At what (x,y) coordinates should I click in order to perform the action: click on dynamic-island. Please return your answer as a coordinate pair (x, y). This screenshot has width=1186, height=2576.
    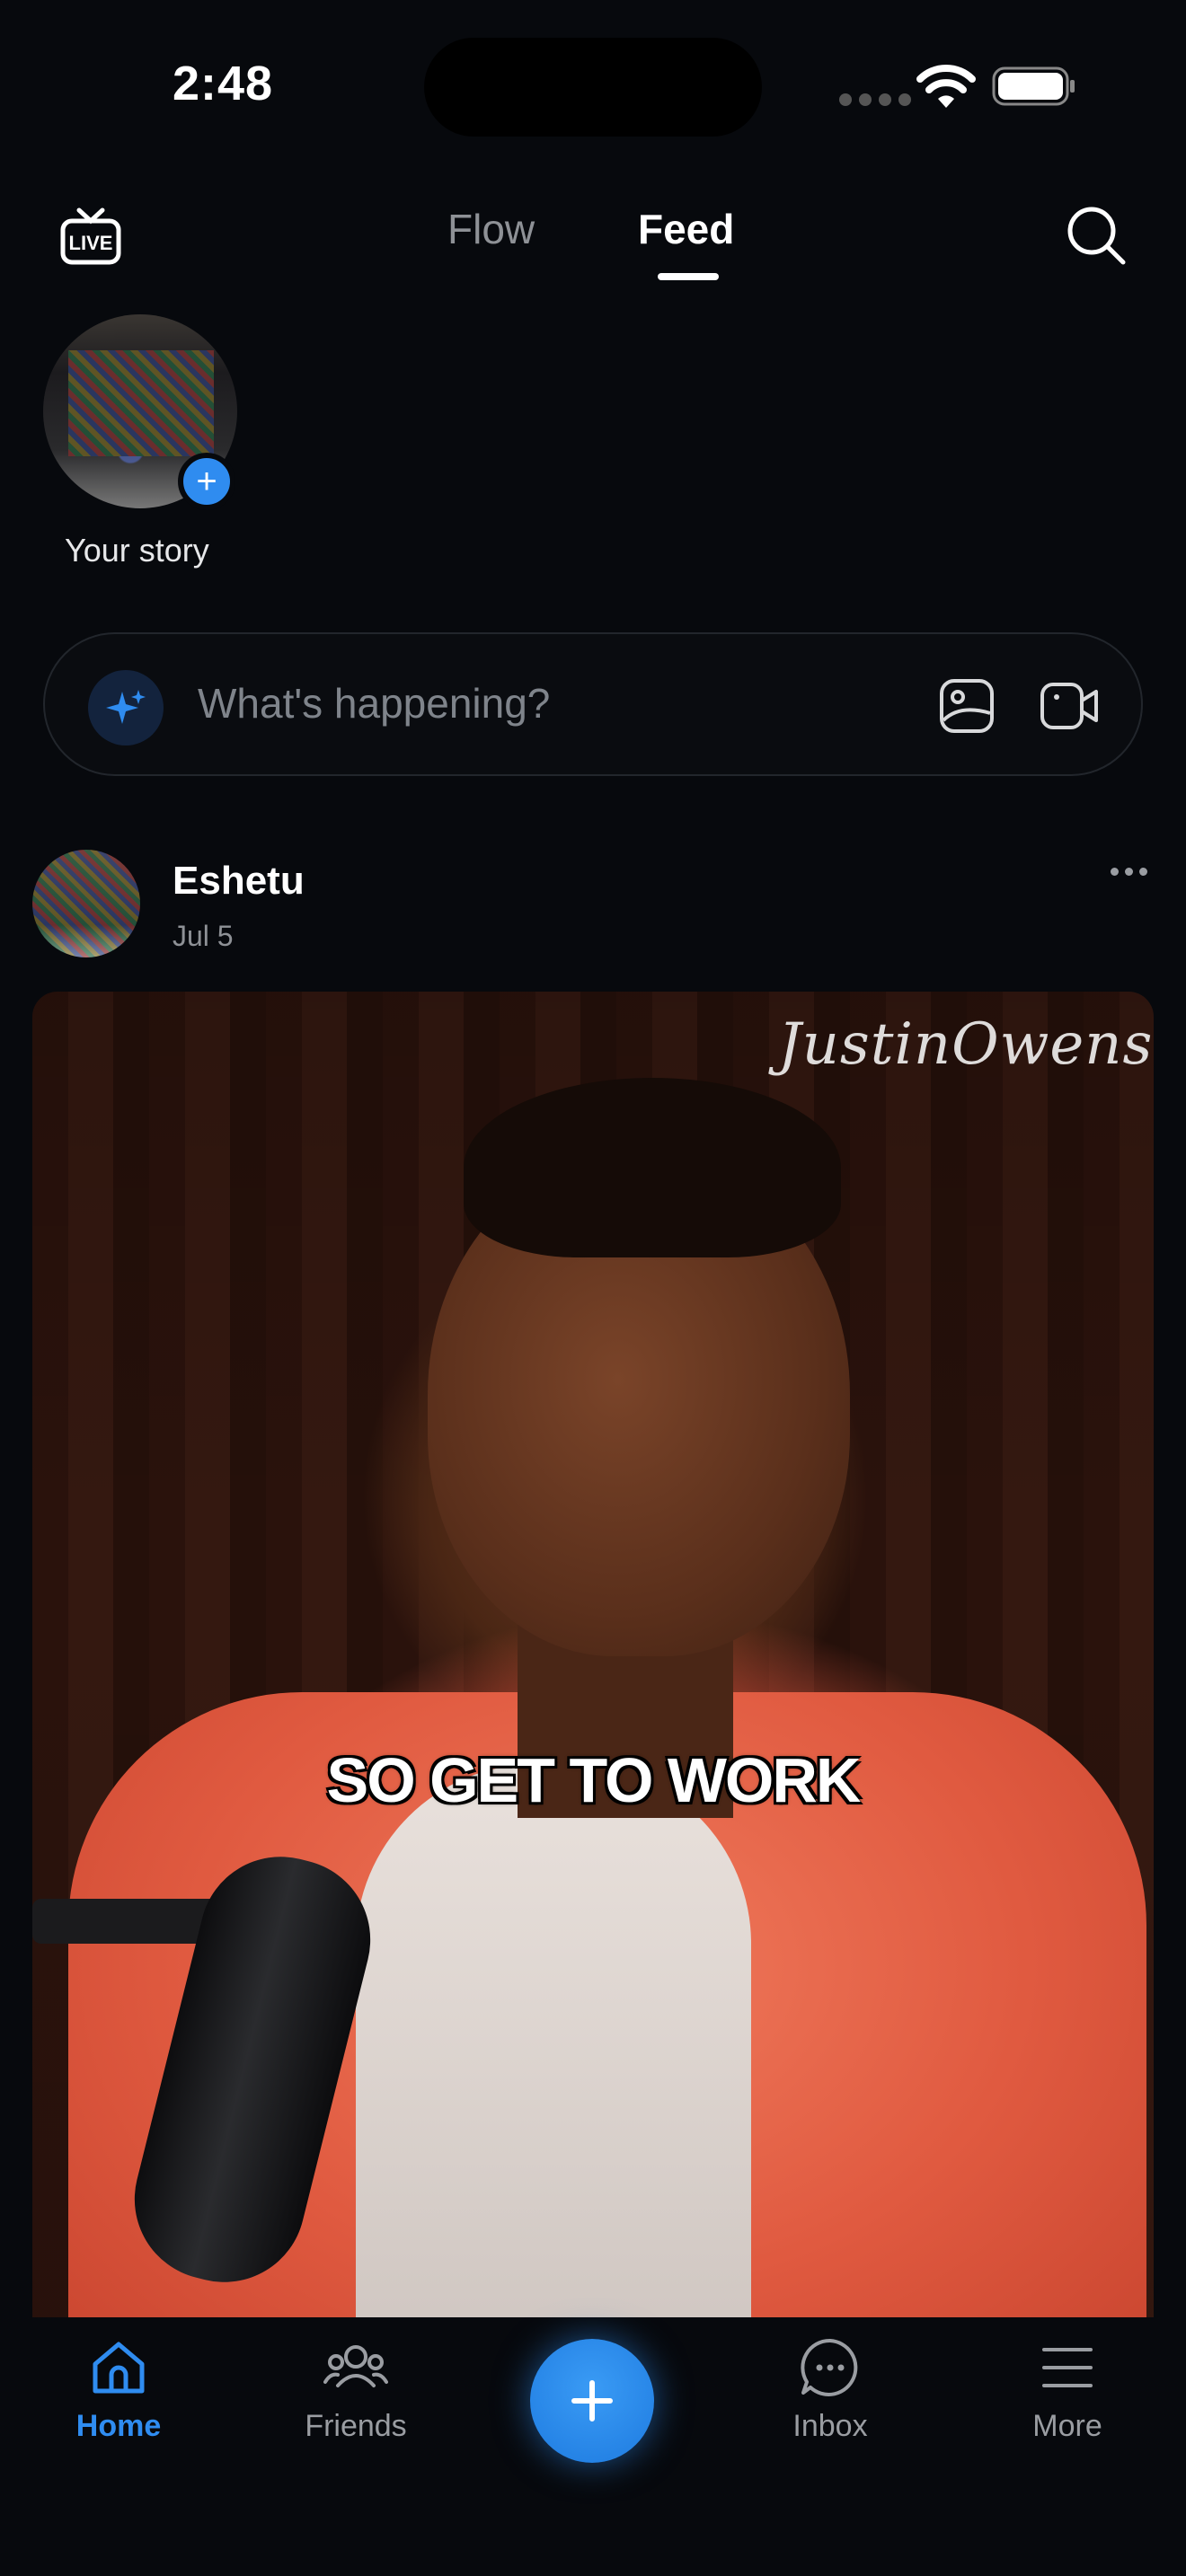
    Looking at the image, I should click on (593, 87).